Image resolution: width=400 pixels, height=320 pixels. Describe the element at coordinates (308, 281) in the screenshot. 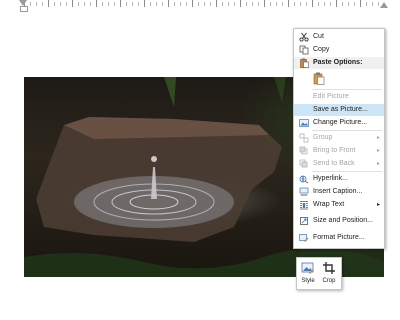

I see `style-button-label: Style` at that location.